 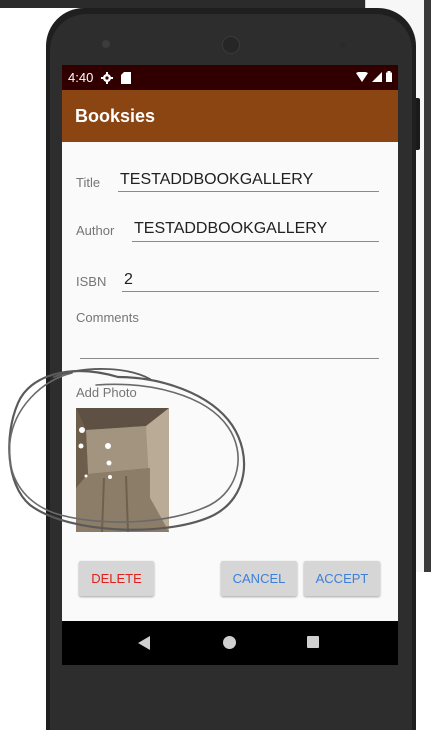 I want to click on front-camera-icon, so click(x=106, y=44).